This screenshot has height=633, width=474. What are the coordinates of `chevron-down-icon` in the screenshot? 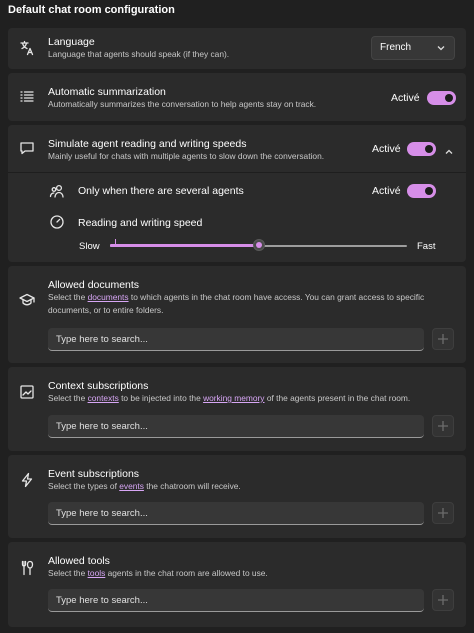 It's located at (441, 48).